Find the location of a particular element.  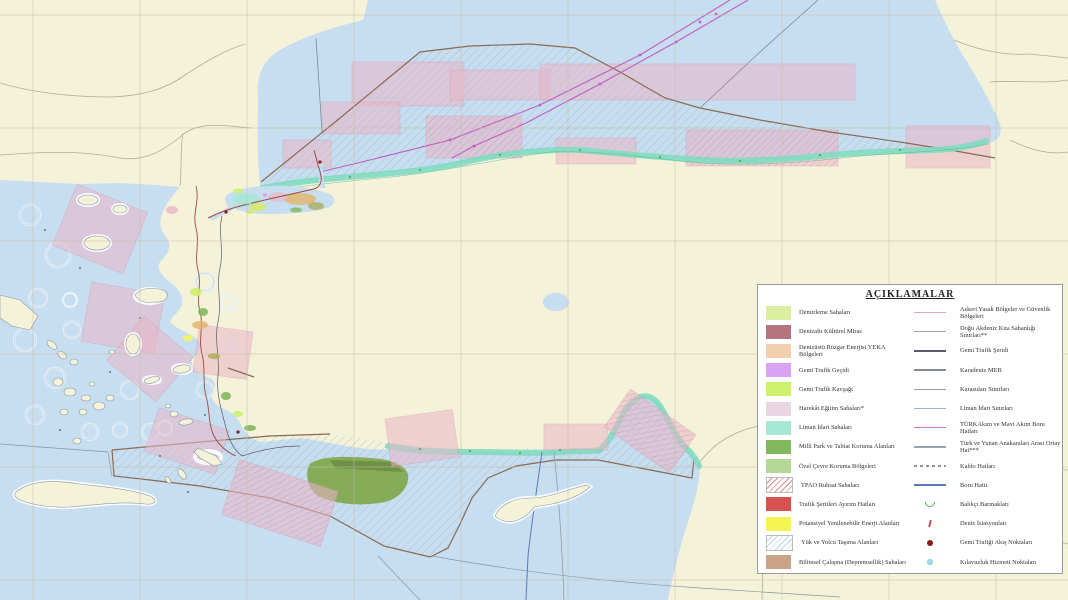

legend-label: Kılavuzluk Hizmeti Noktaları is located at coordinates (998, 562).